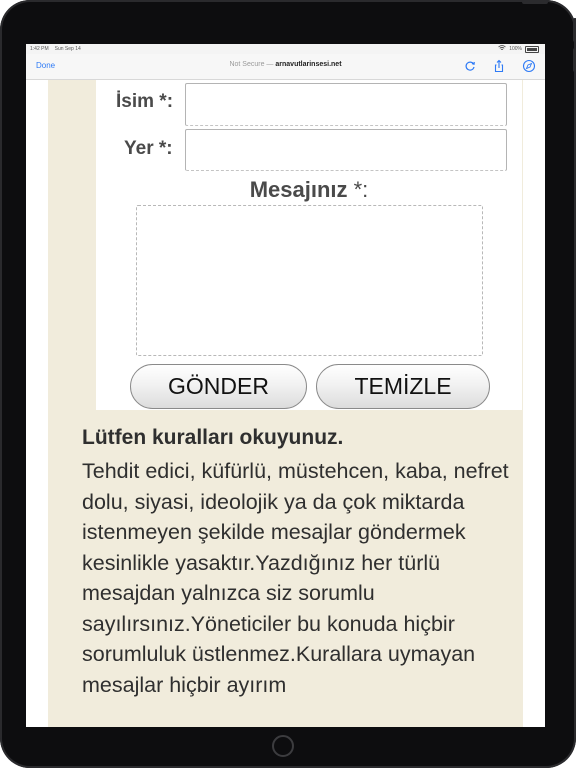 The width and height of the screenshot is (576, 768). Describe the element at coordinates (298, 189) in the screenshot. I see `message-label-text: Mesajınız` at that location.